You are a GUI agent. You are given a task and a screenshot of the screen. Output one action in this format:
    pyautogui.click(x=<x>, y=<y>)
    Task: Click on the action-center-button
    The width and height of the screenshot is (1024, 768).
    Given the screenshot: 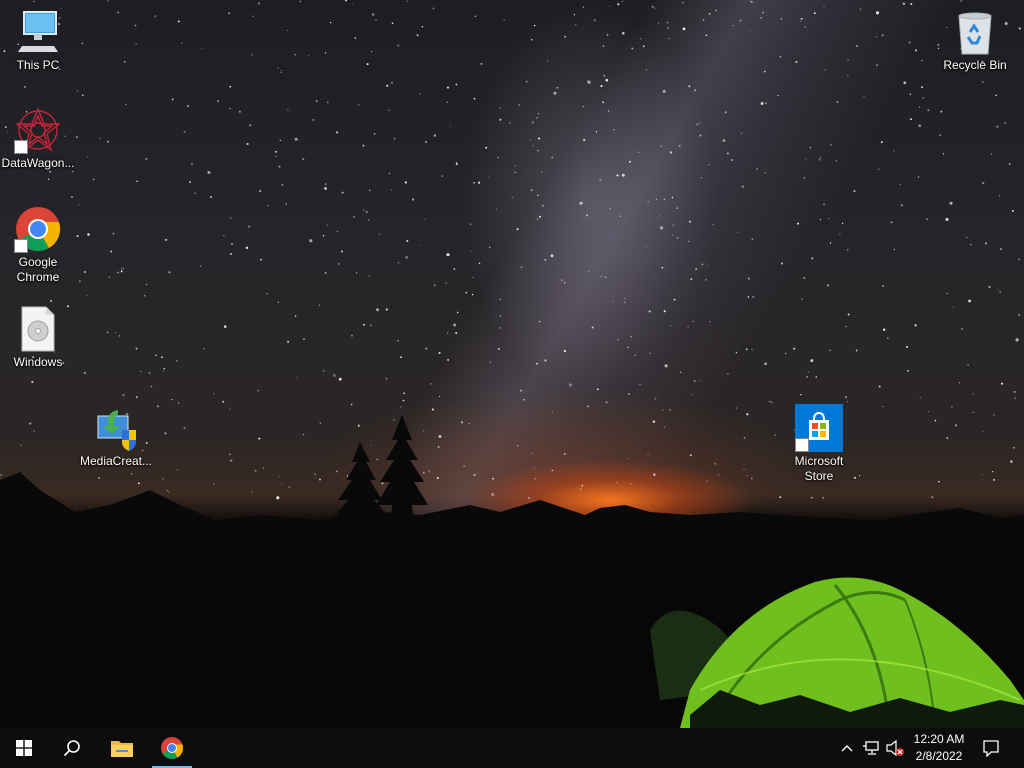 What is the action you would take?
    pyautogui.click(x=991, y=748)
    